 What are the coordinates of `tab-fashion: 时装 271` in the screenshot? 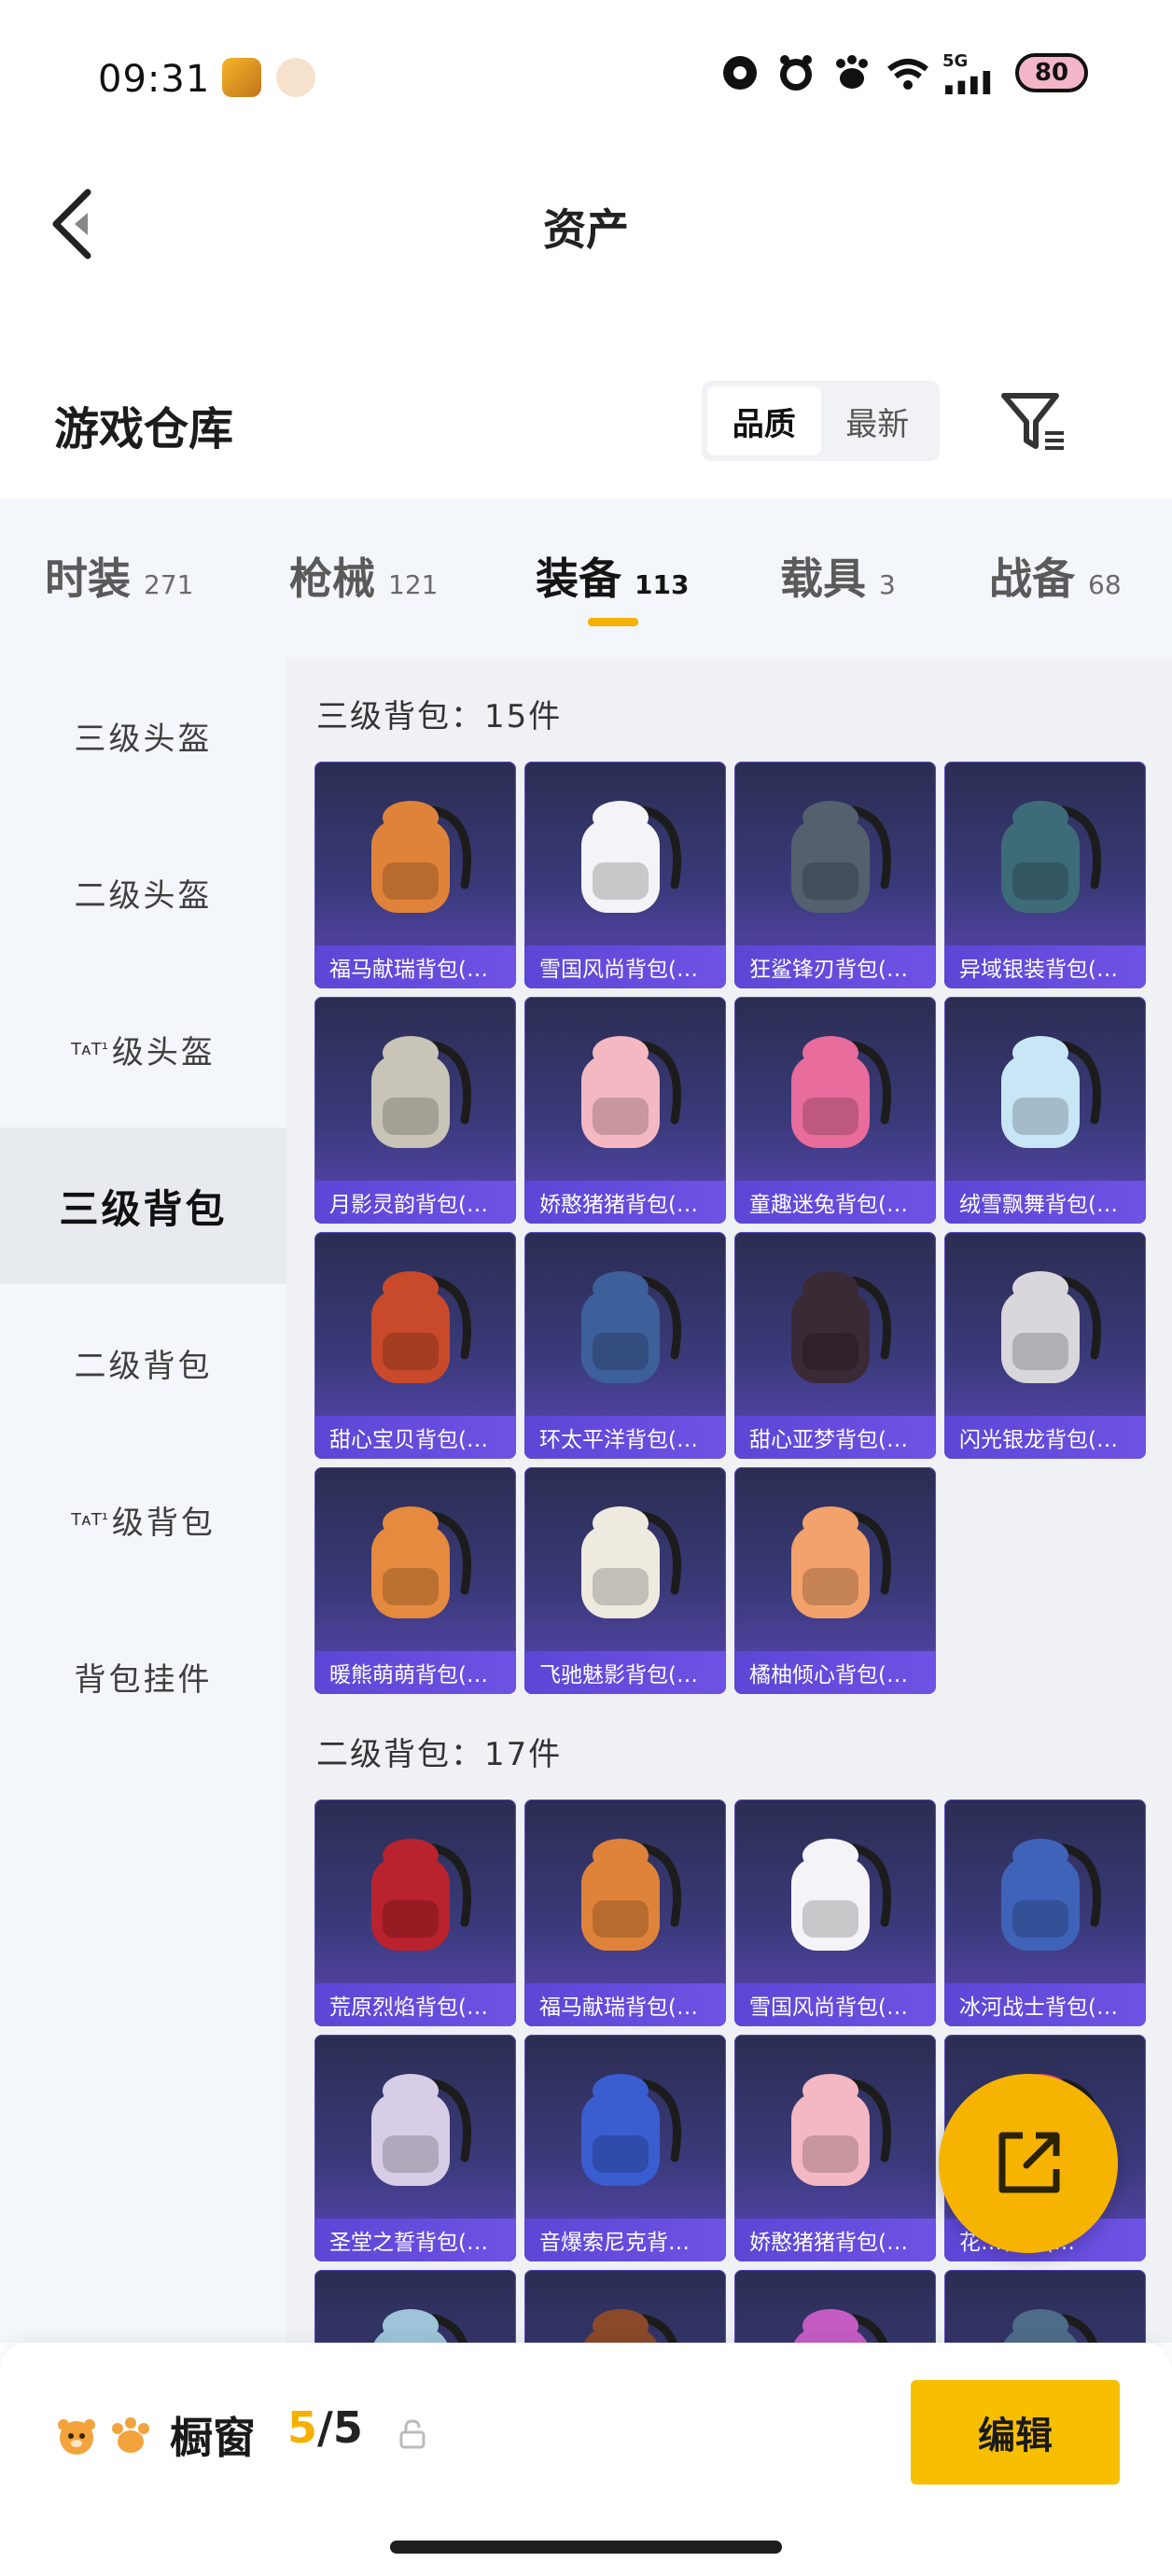 It's located at (119, 576).